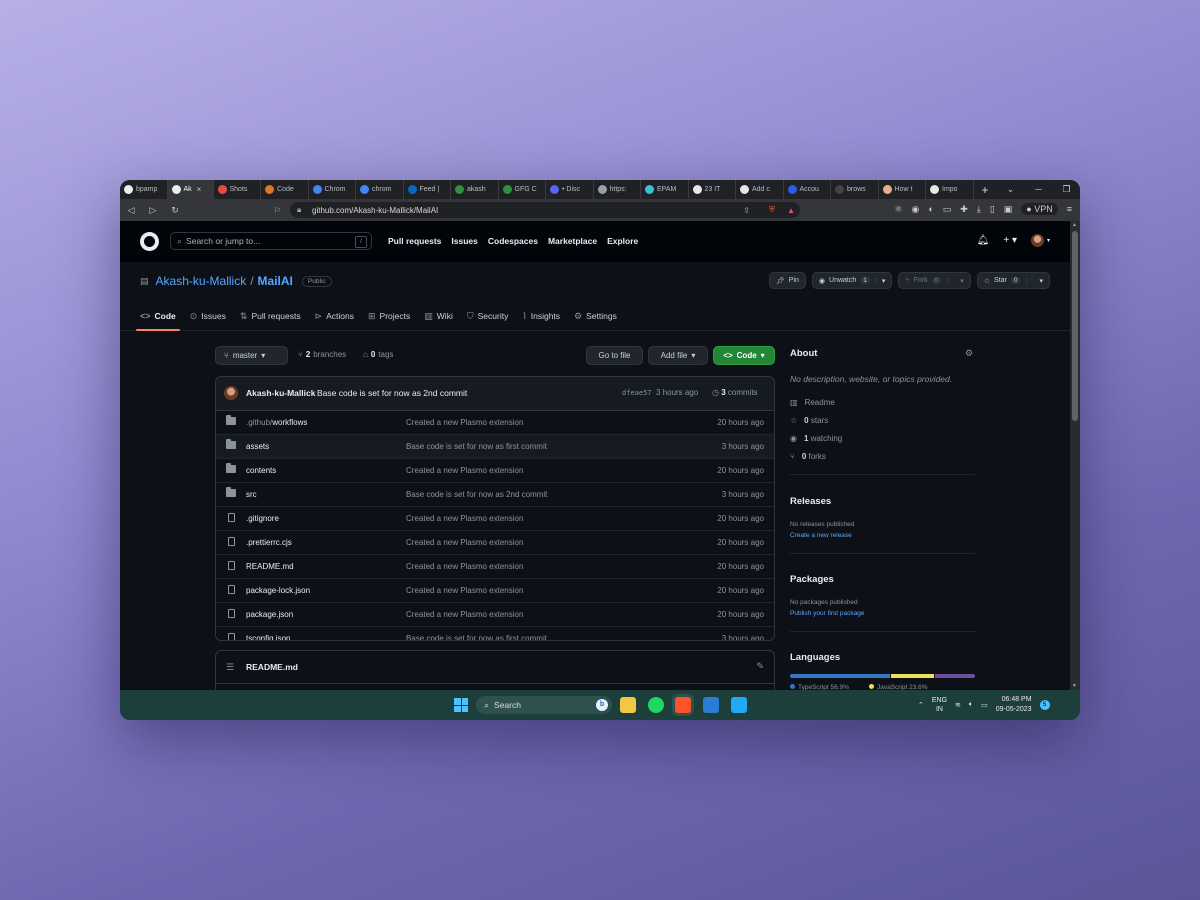 The image size is (1200, 900). Describe the element at coordinates (992, 209) in the screenshot. I see `sidebar-icon: ▯` at that location.